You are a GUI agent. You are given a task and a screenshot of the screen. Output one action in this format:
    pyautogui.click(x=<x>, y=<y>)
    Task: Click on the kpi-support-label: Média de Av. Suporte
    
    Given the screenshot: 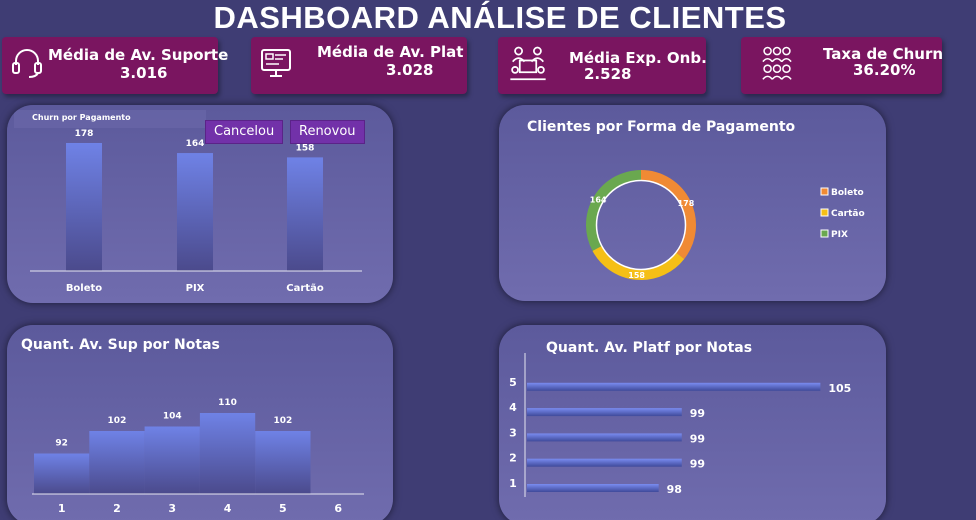 What is the action you would take?
    pyautogui.click(x=138, y=55)
    